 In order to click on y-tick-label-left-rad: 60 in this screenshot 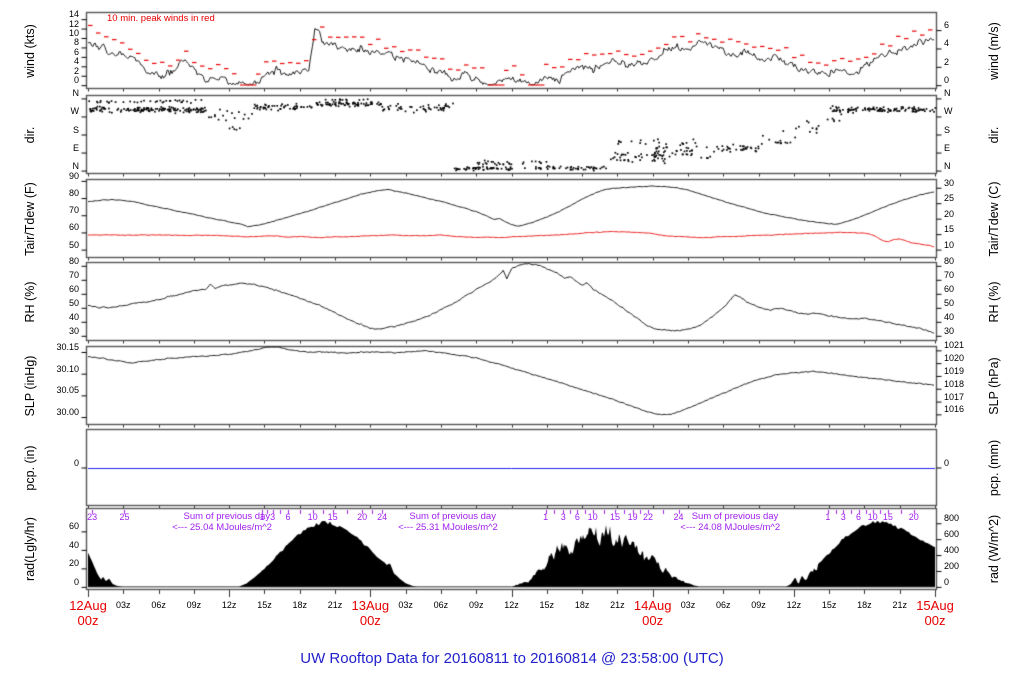, I will do `click(73, 526)`.